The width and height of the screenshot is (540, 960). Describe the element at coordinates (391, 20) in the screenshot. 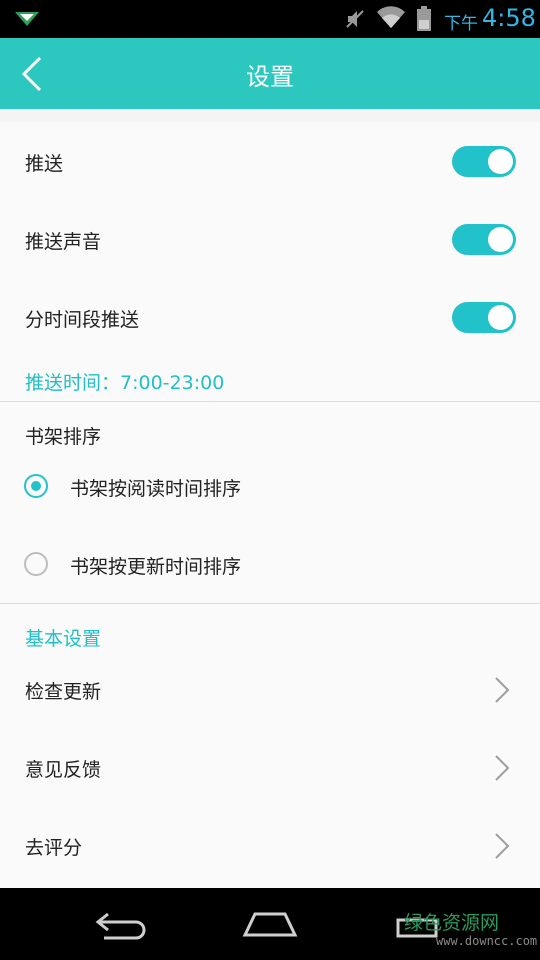

I see `wifi-icon` at that location.